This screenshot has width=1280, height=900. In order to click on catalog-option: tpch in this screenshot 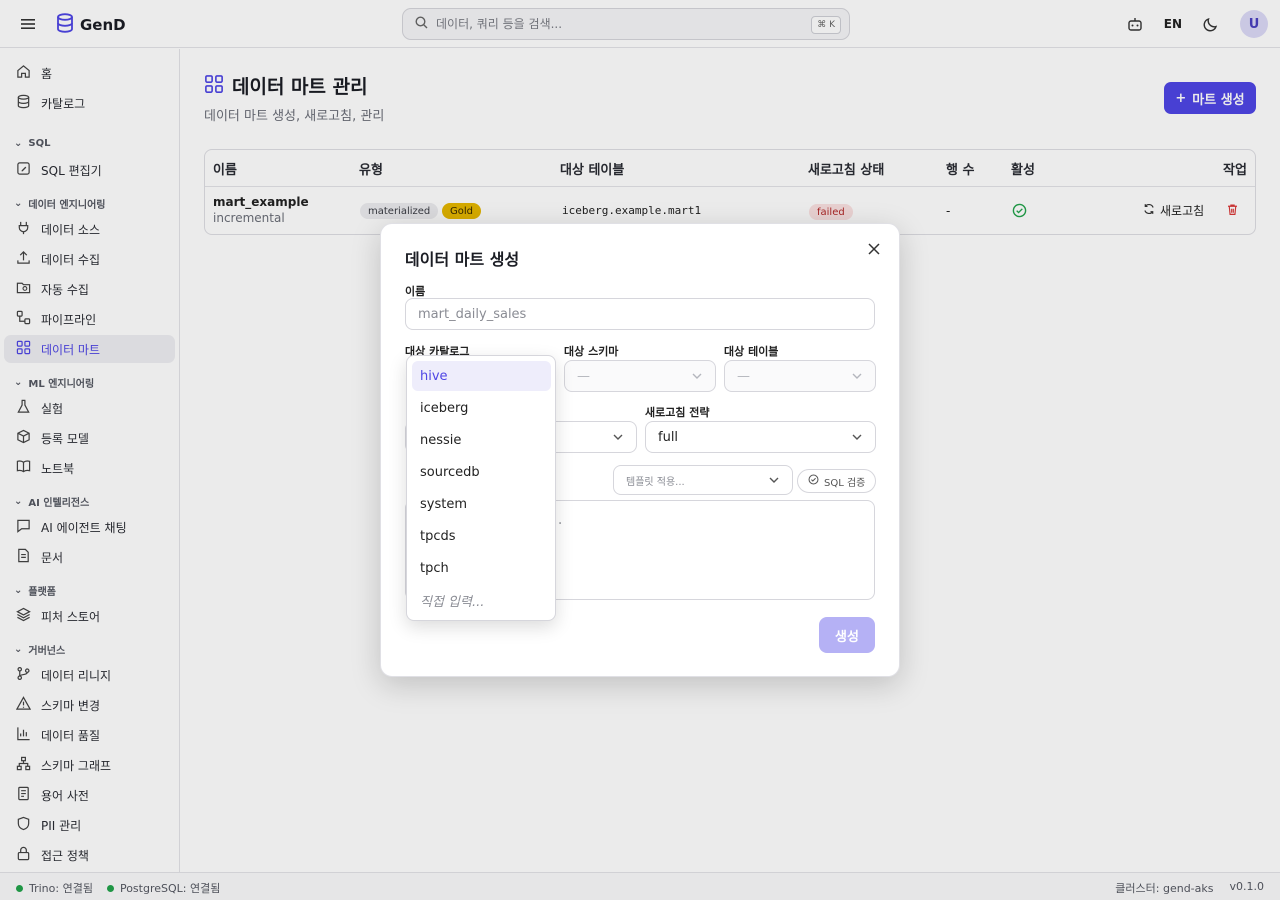, I will do `click(481, 568)`.